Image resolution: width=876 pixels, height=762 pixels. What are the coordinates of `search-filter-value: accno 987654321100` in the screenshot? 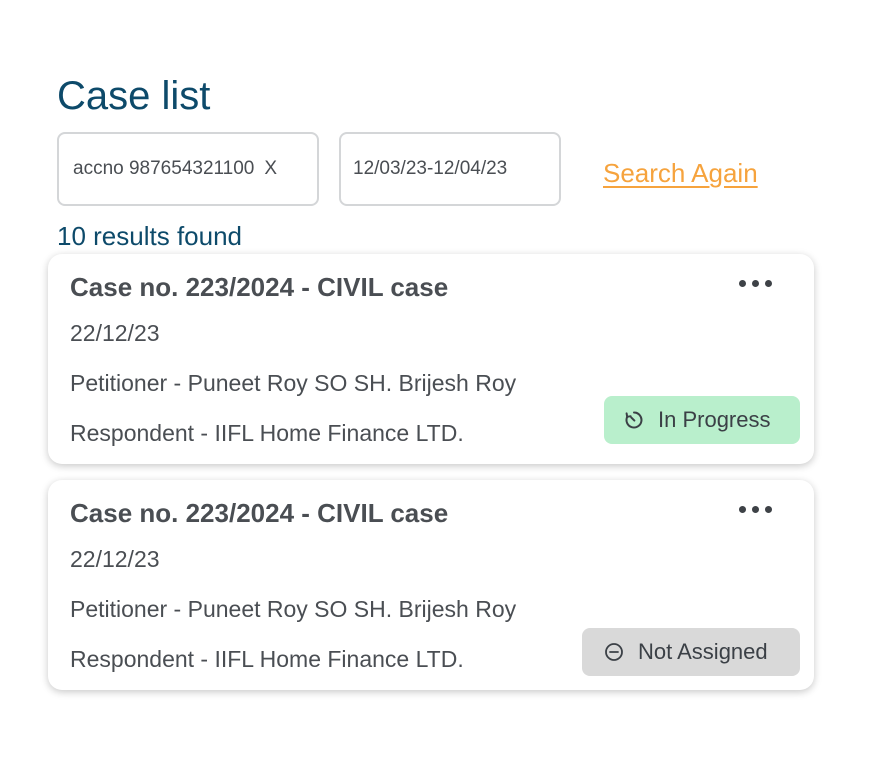 It's located at (164, 168).